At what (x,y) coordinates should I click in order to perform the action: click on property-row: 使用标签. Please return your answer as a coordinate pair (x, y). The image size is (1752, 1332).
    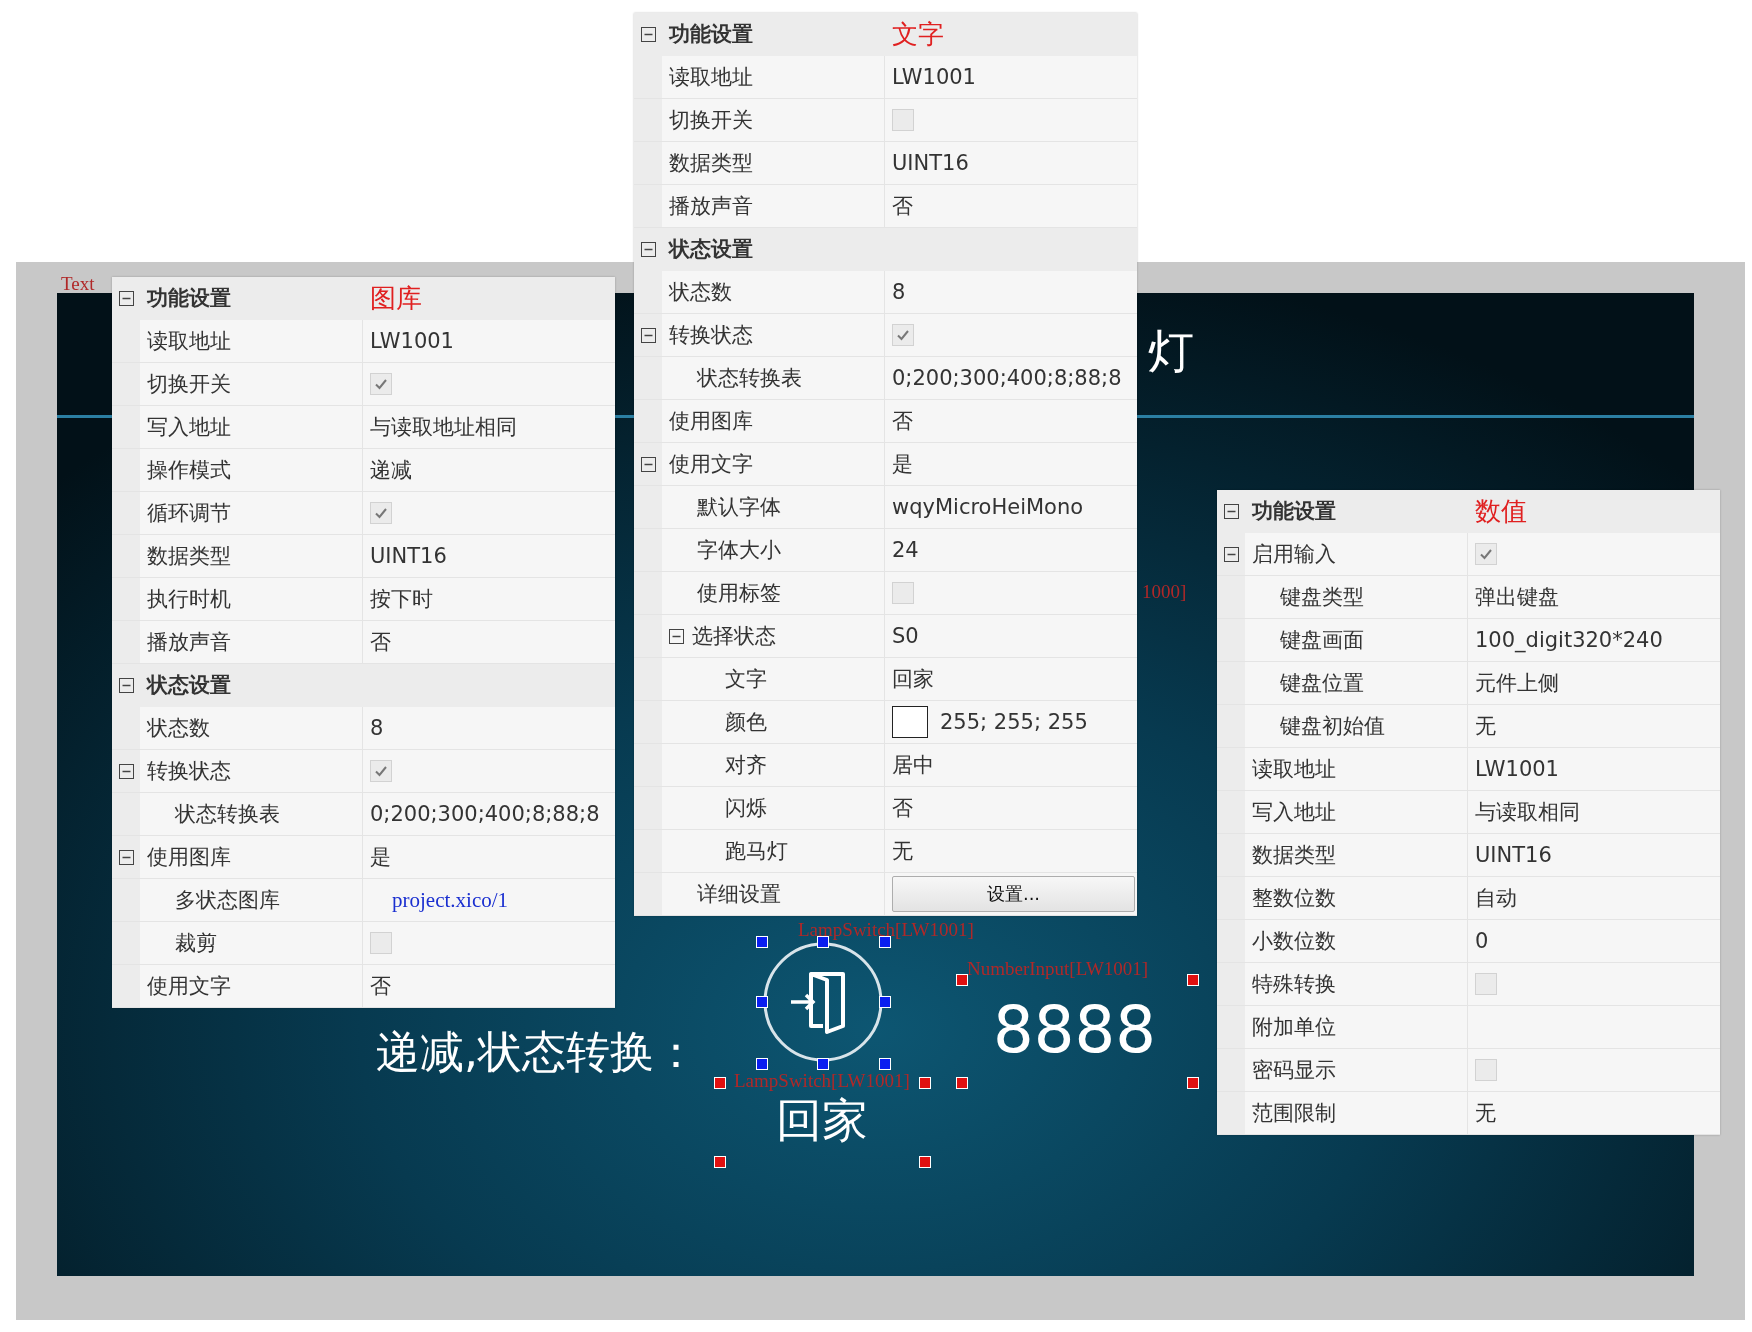
    Looking at the image, I should click on (885, 593).